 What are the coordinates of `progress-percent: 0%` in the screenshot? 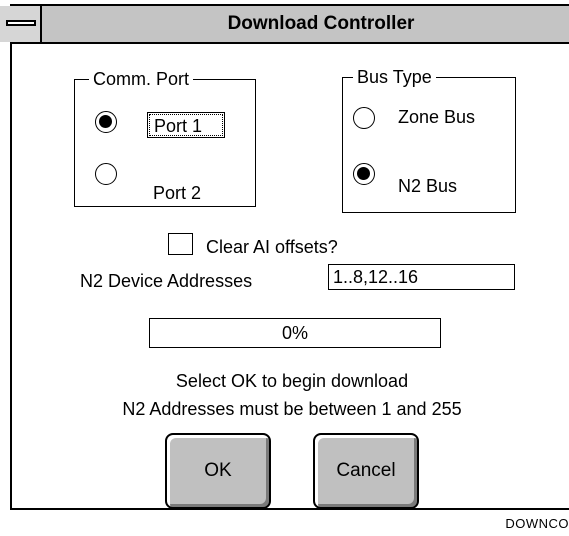 It's located at (294, 333).